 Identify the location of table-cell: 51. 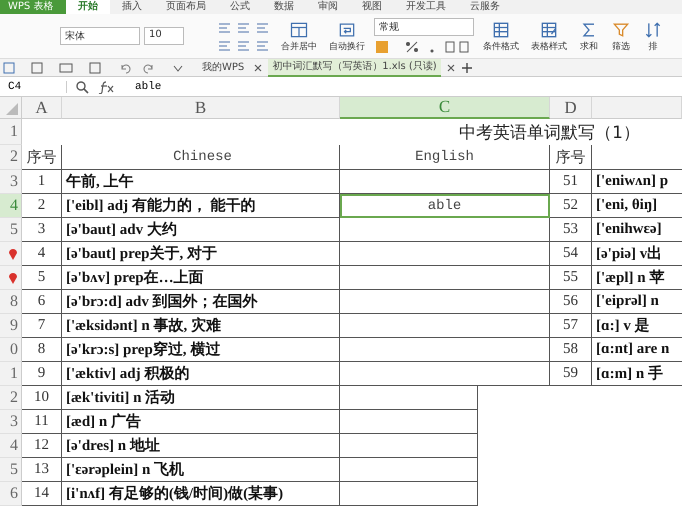
(571, 182).